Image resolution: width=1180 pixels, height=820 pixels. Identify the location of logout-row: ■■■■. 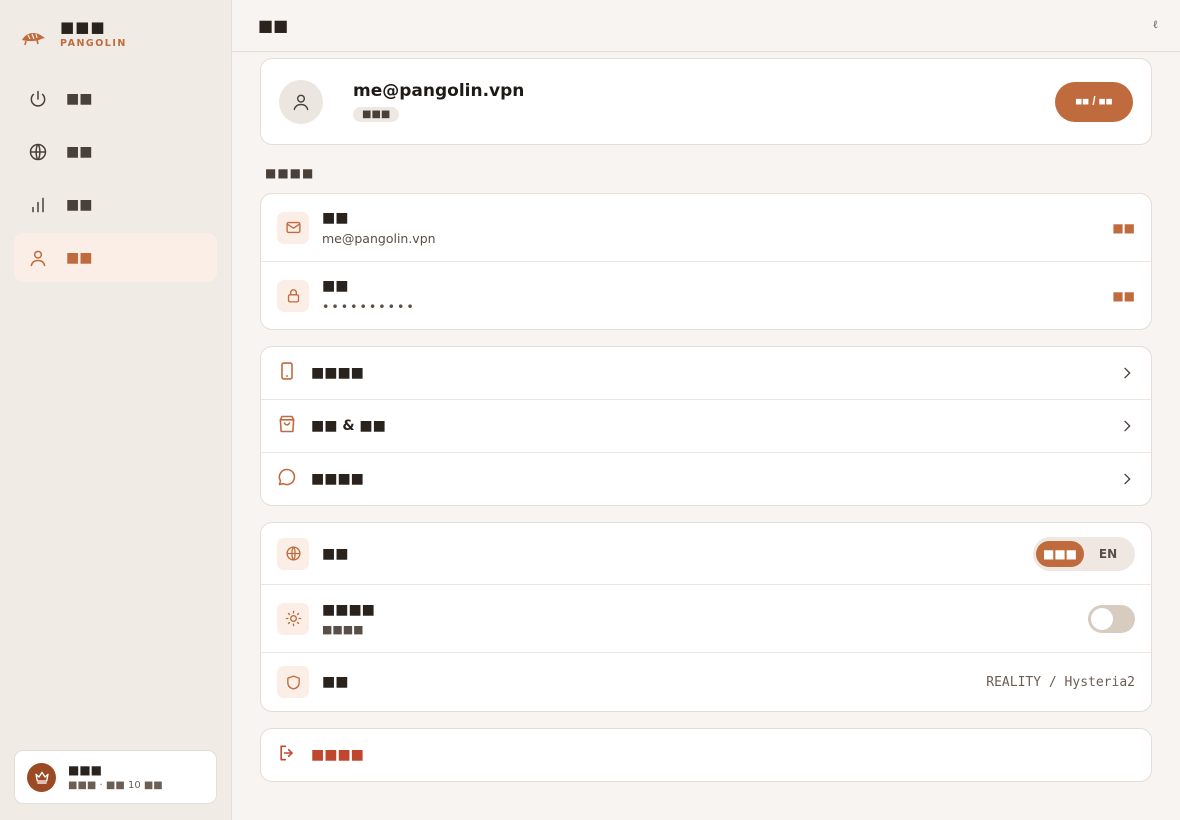
(706, 755).